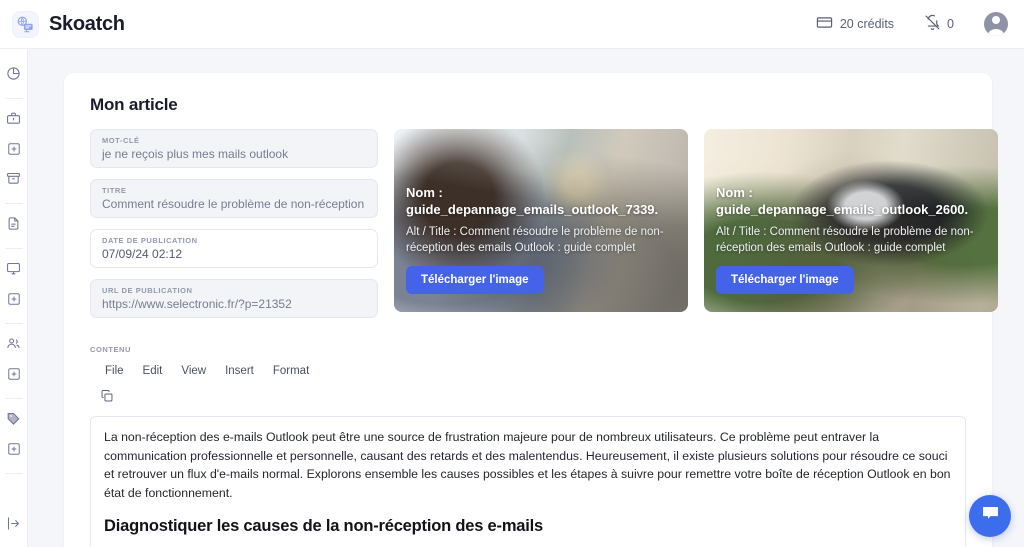 The image size is (1024, 547). What do you see at coordinates (25, 24) in the screenshot?
I see `skoatch-logo-icon` at bounding box center [25, 24].